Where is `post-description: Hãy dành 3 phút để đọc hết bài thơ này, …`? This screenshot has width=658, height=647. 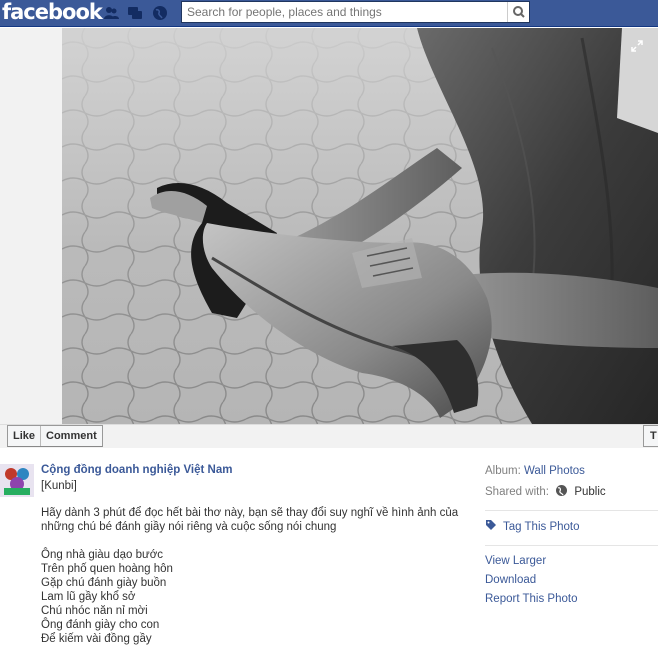
post-description: Hãy dành 3 phút để đọc hết bài thơ này, … is located at coordinates (250, 520).